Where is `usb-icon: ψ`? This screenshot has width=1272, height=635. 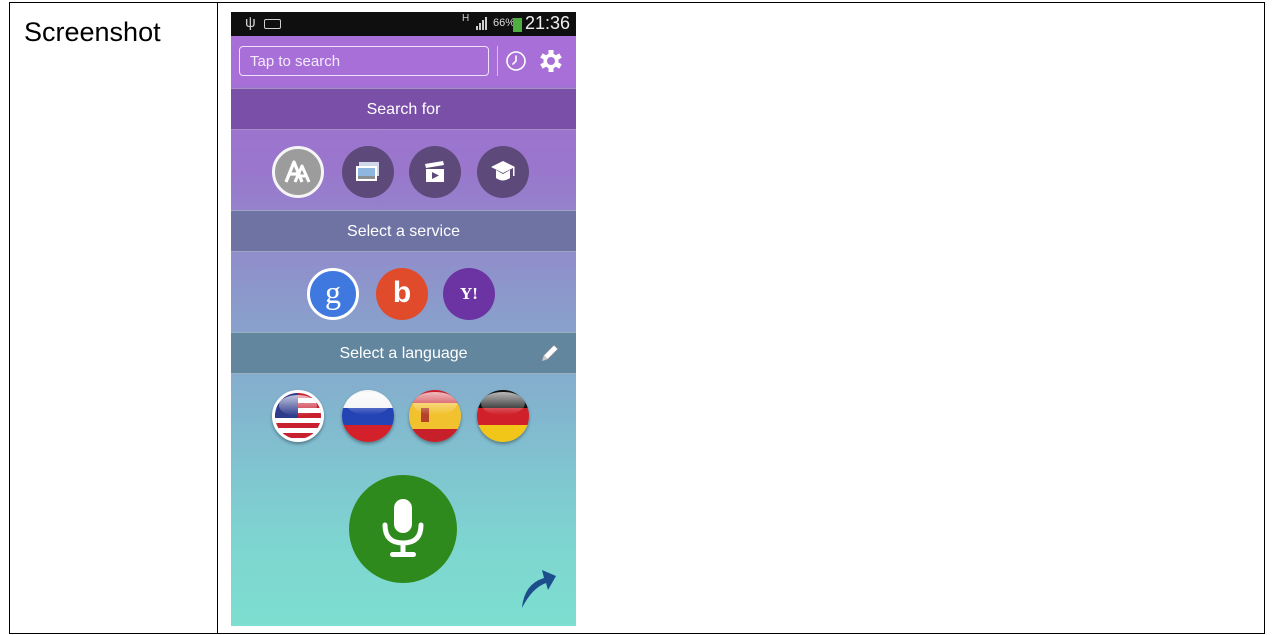
usb-icon: ψ is located at coordinates (250, 22).